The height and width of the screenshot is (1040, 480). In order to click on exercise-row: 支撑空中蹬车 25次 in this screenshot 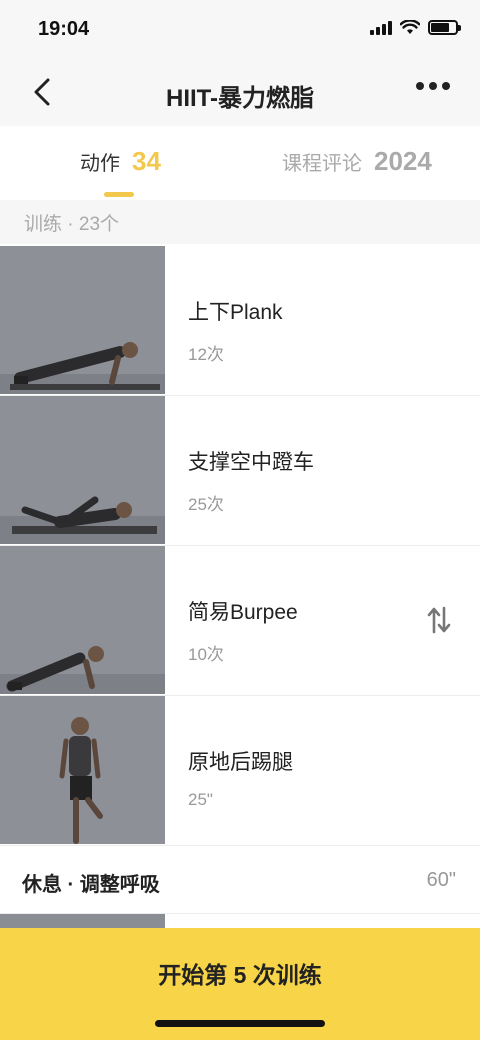, I will do `click(240, 471)`.